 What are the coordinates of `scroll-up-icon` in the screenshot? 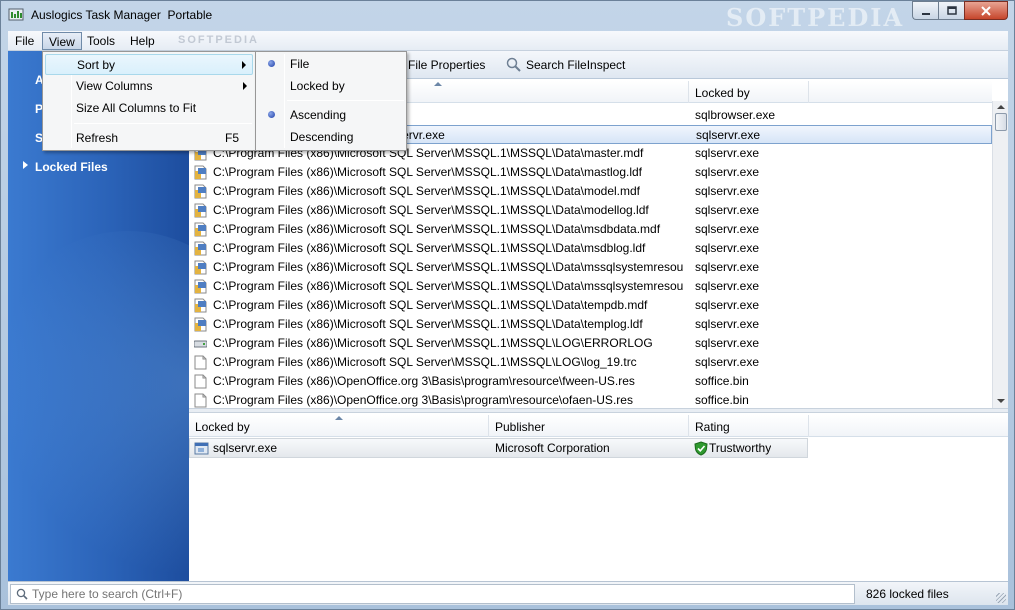 It's located at (1001, 107).